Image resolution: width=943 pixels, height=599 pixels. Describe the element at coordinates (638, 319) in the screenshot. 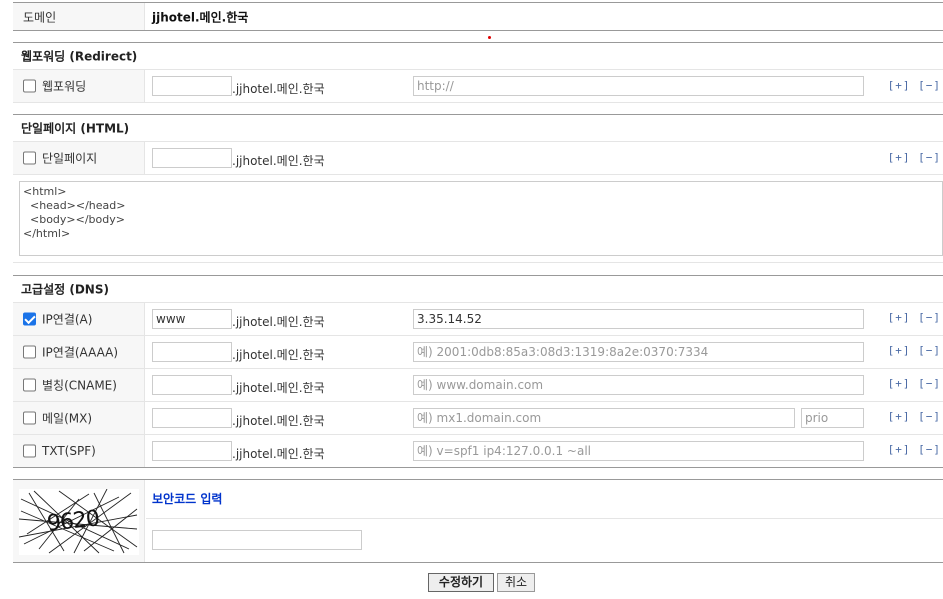

I see `dns-a-value-input: 3.35.14.52` at that location.